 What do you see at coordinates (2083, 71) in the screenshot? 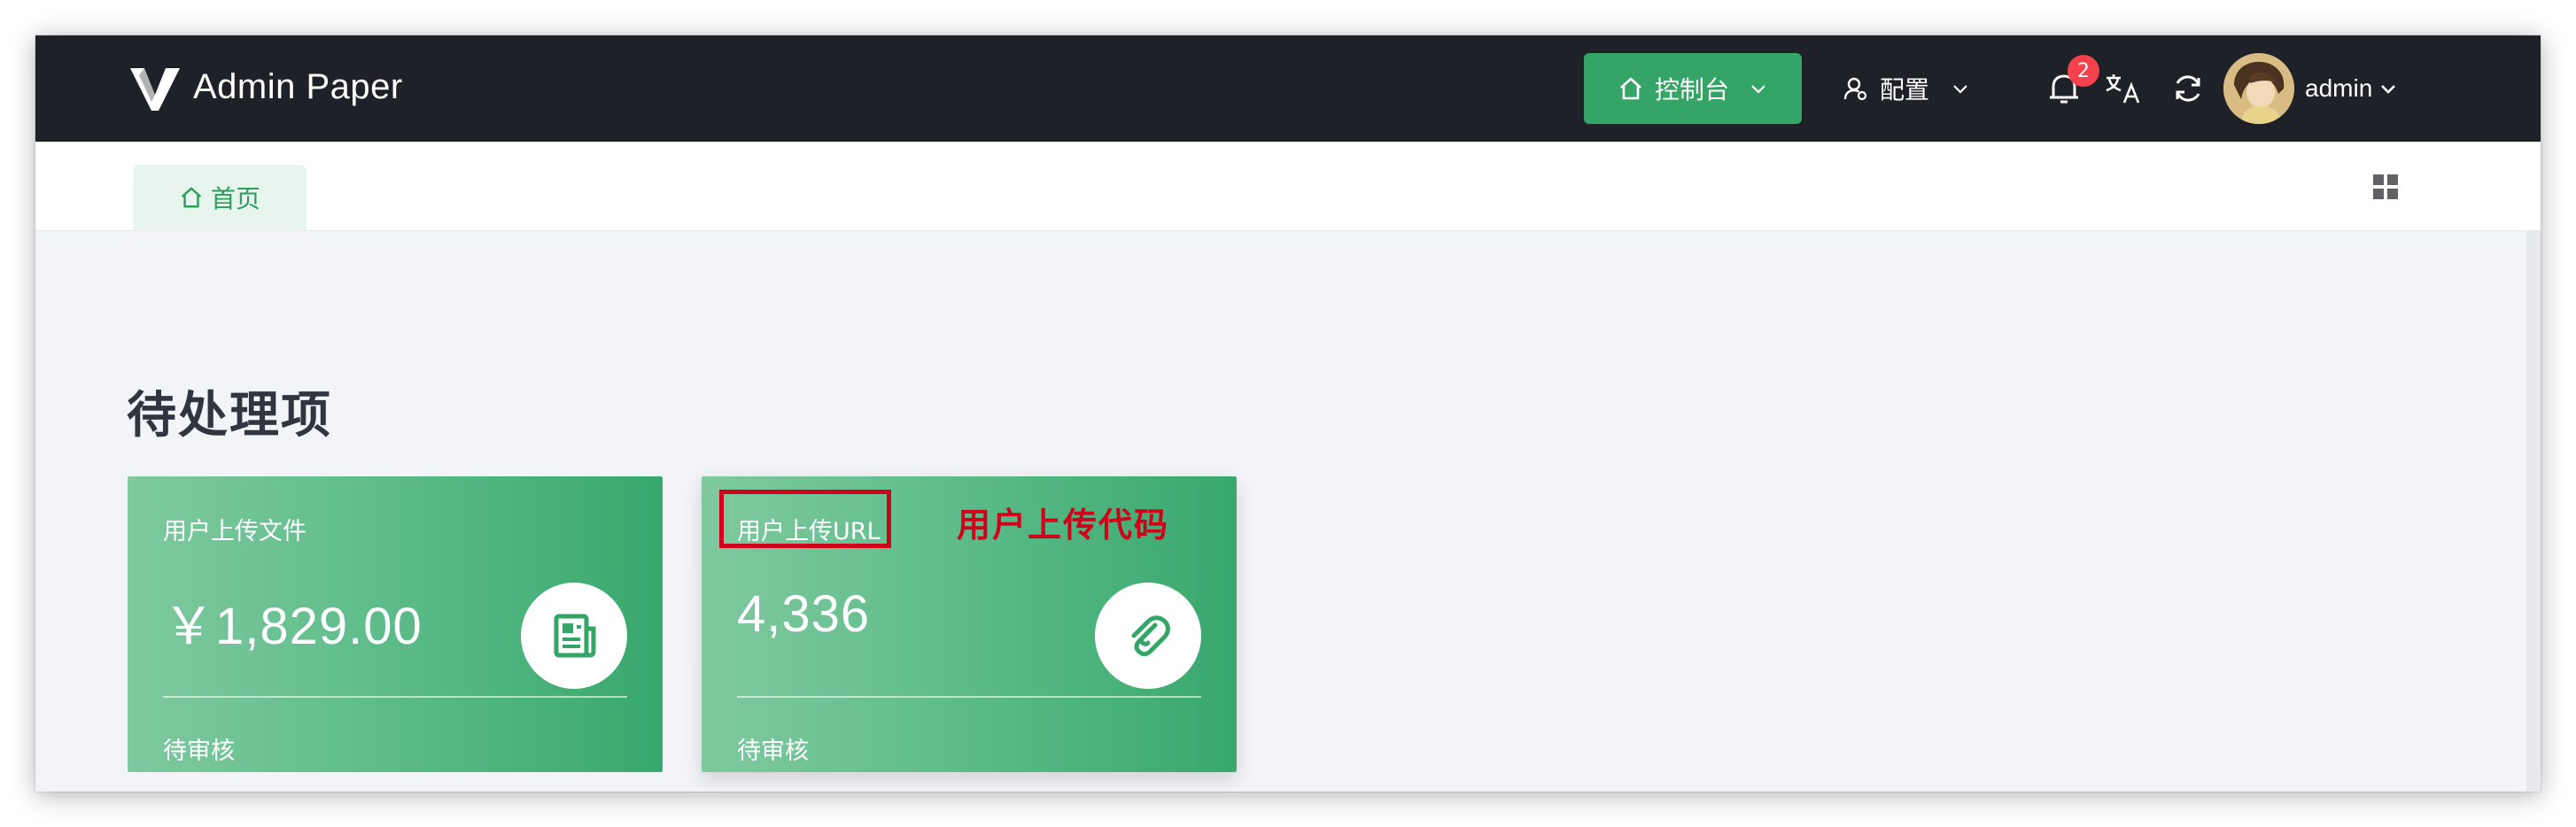
I see `notification-badge: 2` at bounding box center [2083, 71].